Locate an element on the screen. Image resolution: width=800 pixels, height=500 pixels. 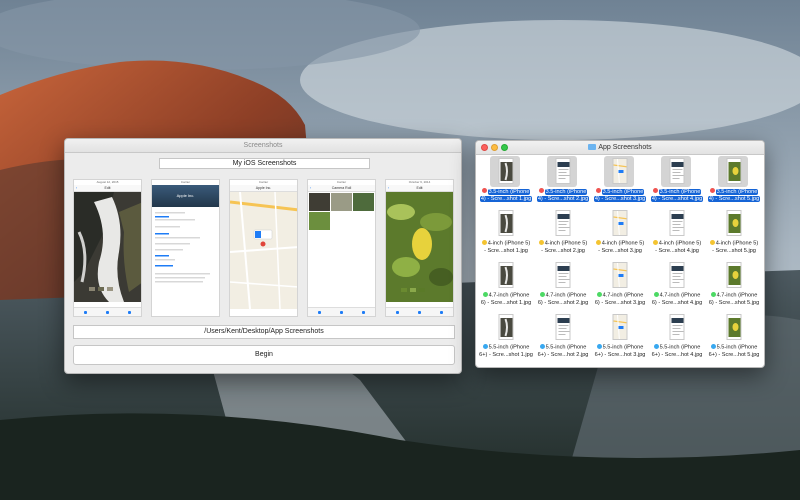
album-grid is located at coordinates (341, 245).